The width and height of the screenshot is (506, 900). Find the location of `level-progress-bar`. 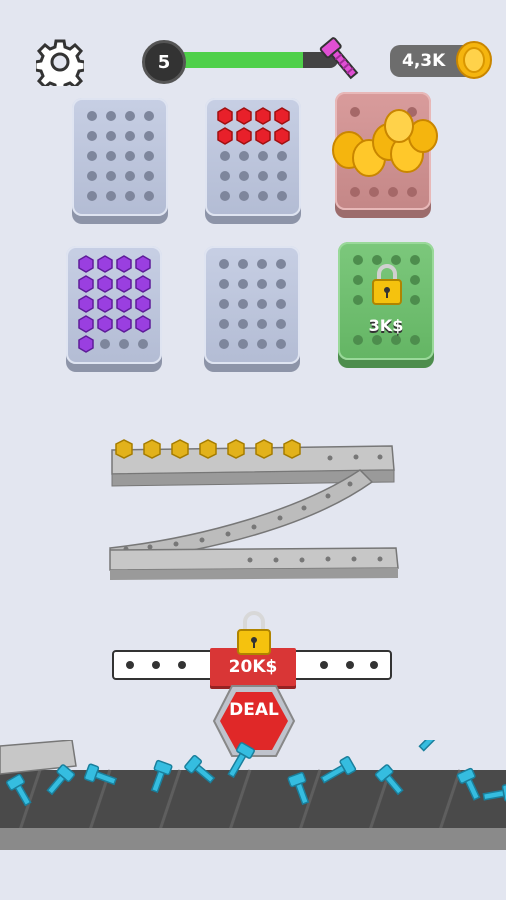

level-progress-bar is located at coordinates (258, 60).